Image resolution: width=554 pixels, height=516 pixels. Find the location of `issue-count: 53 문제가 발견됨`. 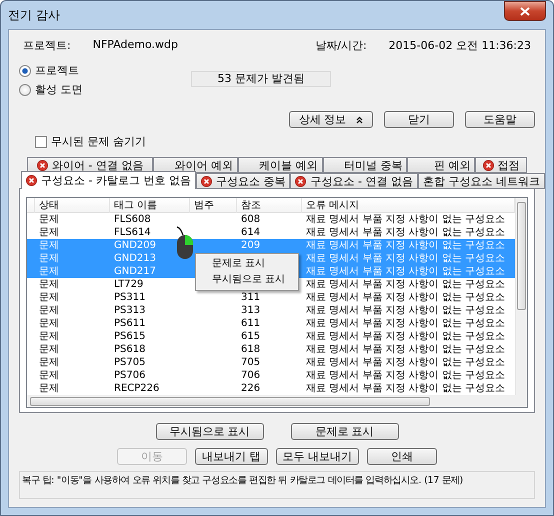

issue-count: 53 문제가 발견됨 is located at coordinates (261, 79).